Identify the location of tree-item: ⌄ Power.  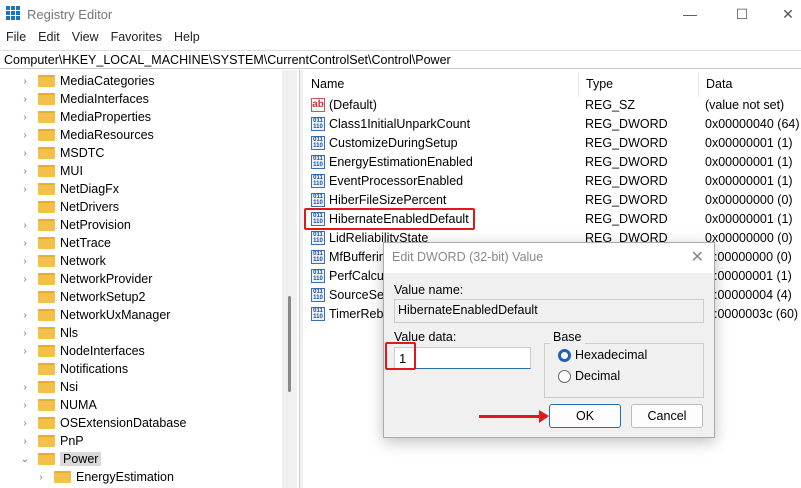
(61, 459).